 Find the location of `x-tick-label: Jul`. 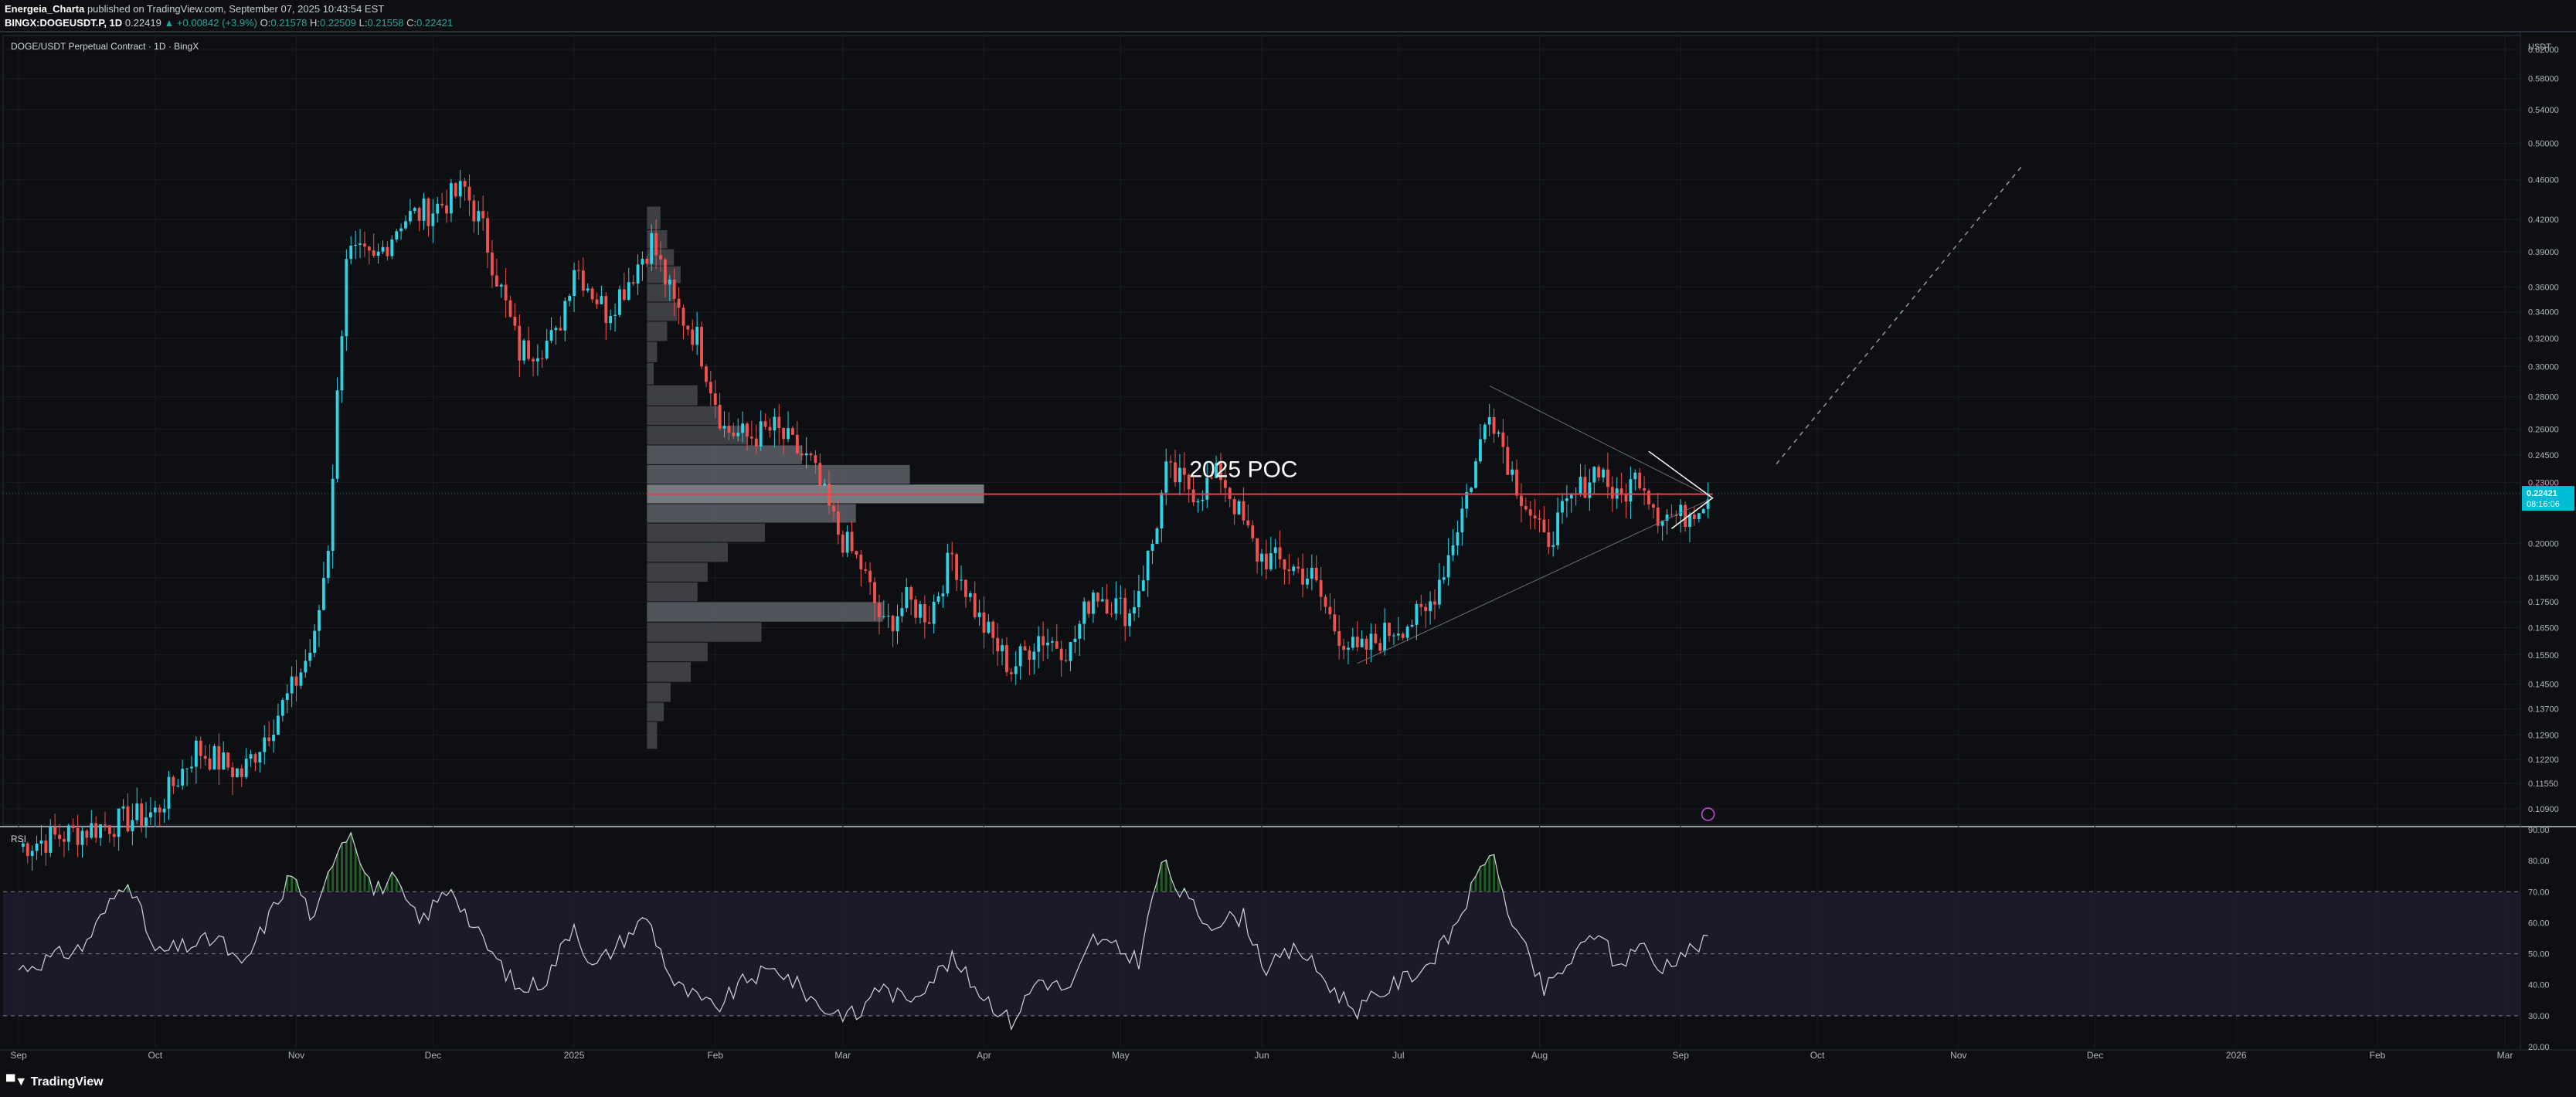

x-tick-label: Jul is located at coordinates (1398, 1055).